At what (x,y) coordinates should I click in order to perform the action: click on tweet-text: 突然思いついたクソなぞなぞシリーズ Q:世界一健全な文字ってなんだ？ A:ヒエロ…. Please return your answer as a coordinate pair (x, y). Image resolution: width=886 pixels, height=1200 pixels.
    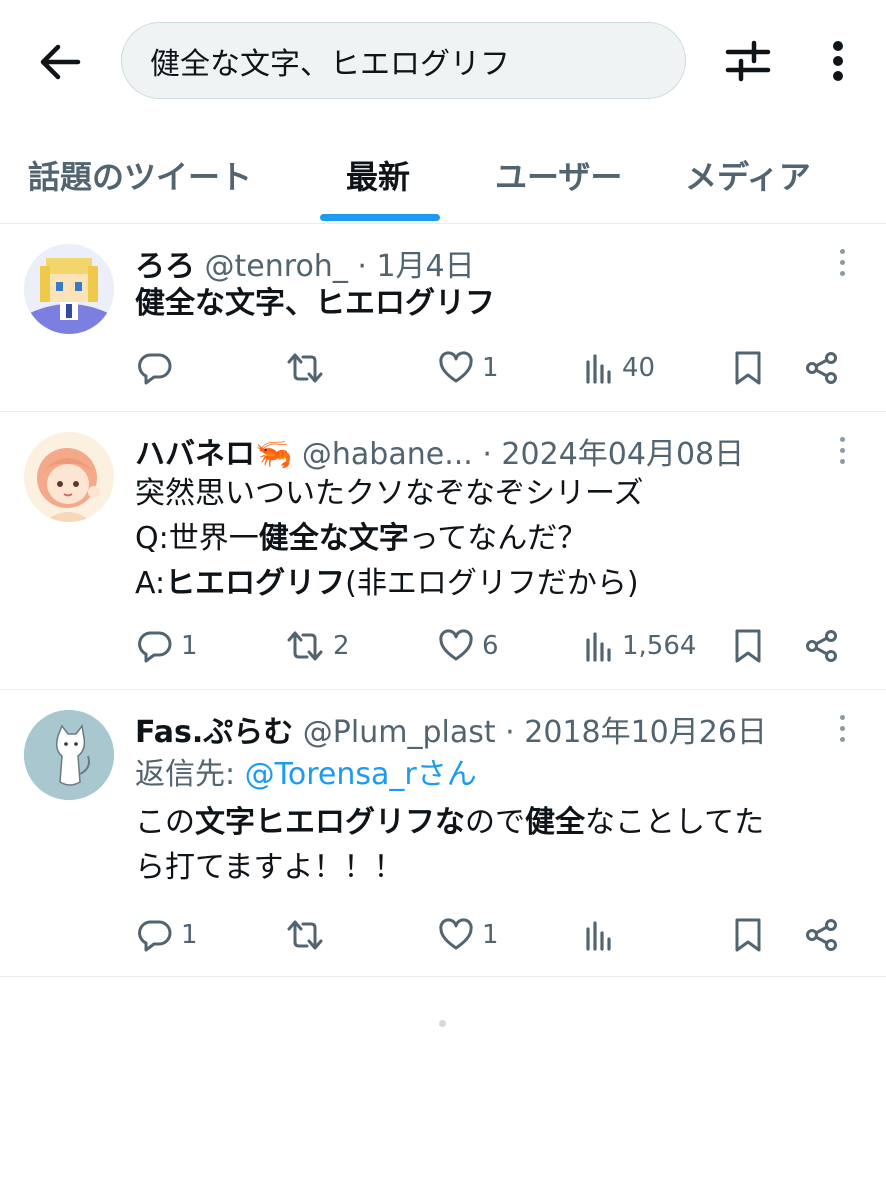
    Looking at the image, I should click on (389, 538).